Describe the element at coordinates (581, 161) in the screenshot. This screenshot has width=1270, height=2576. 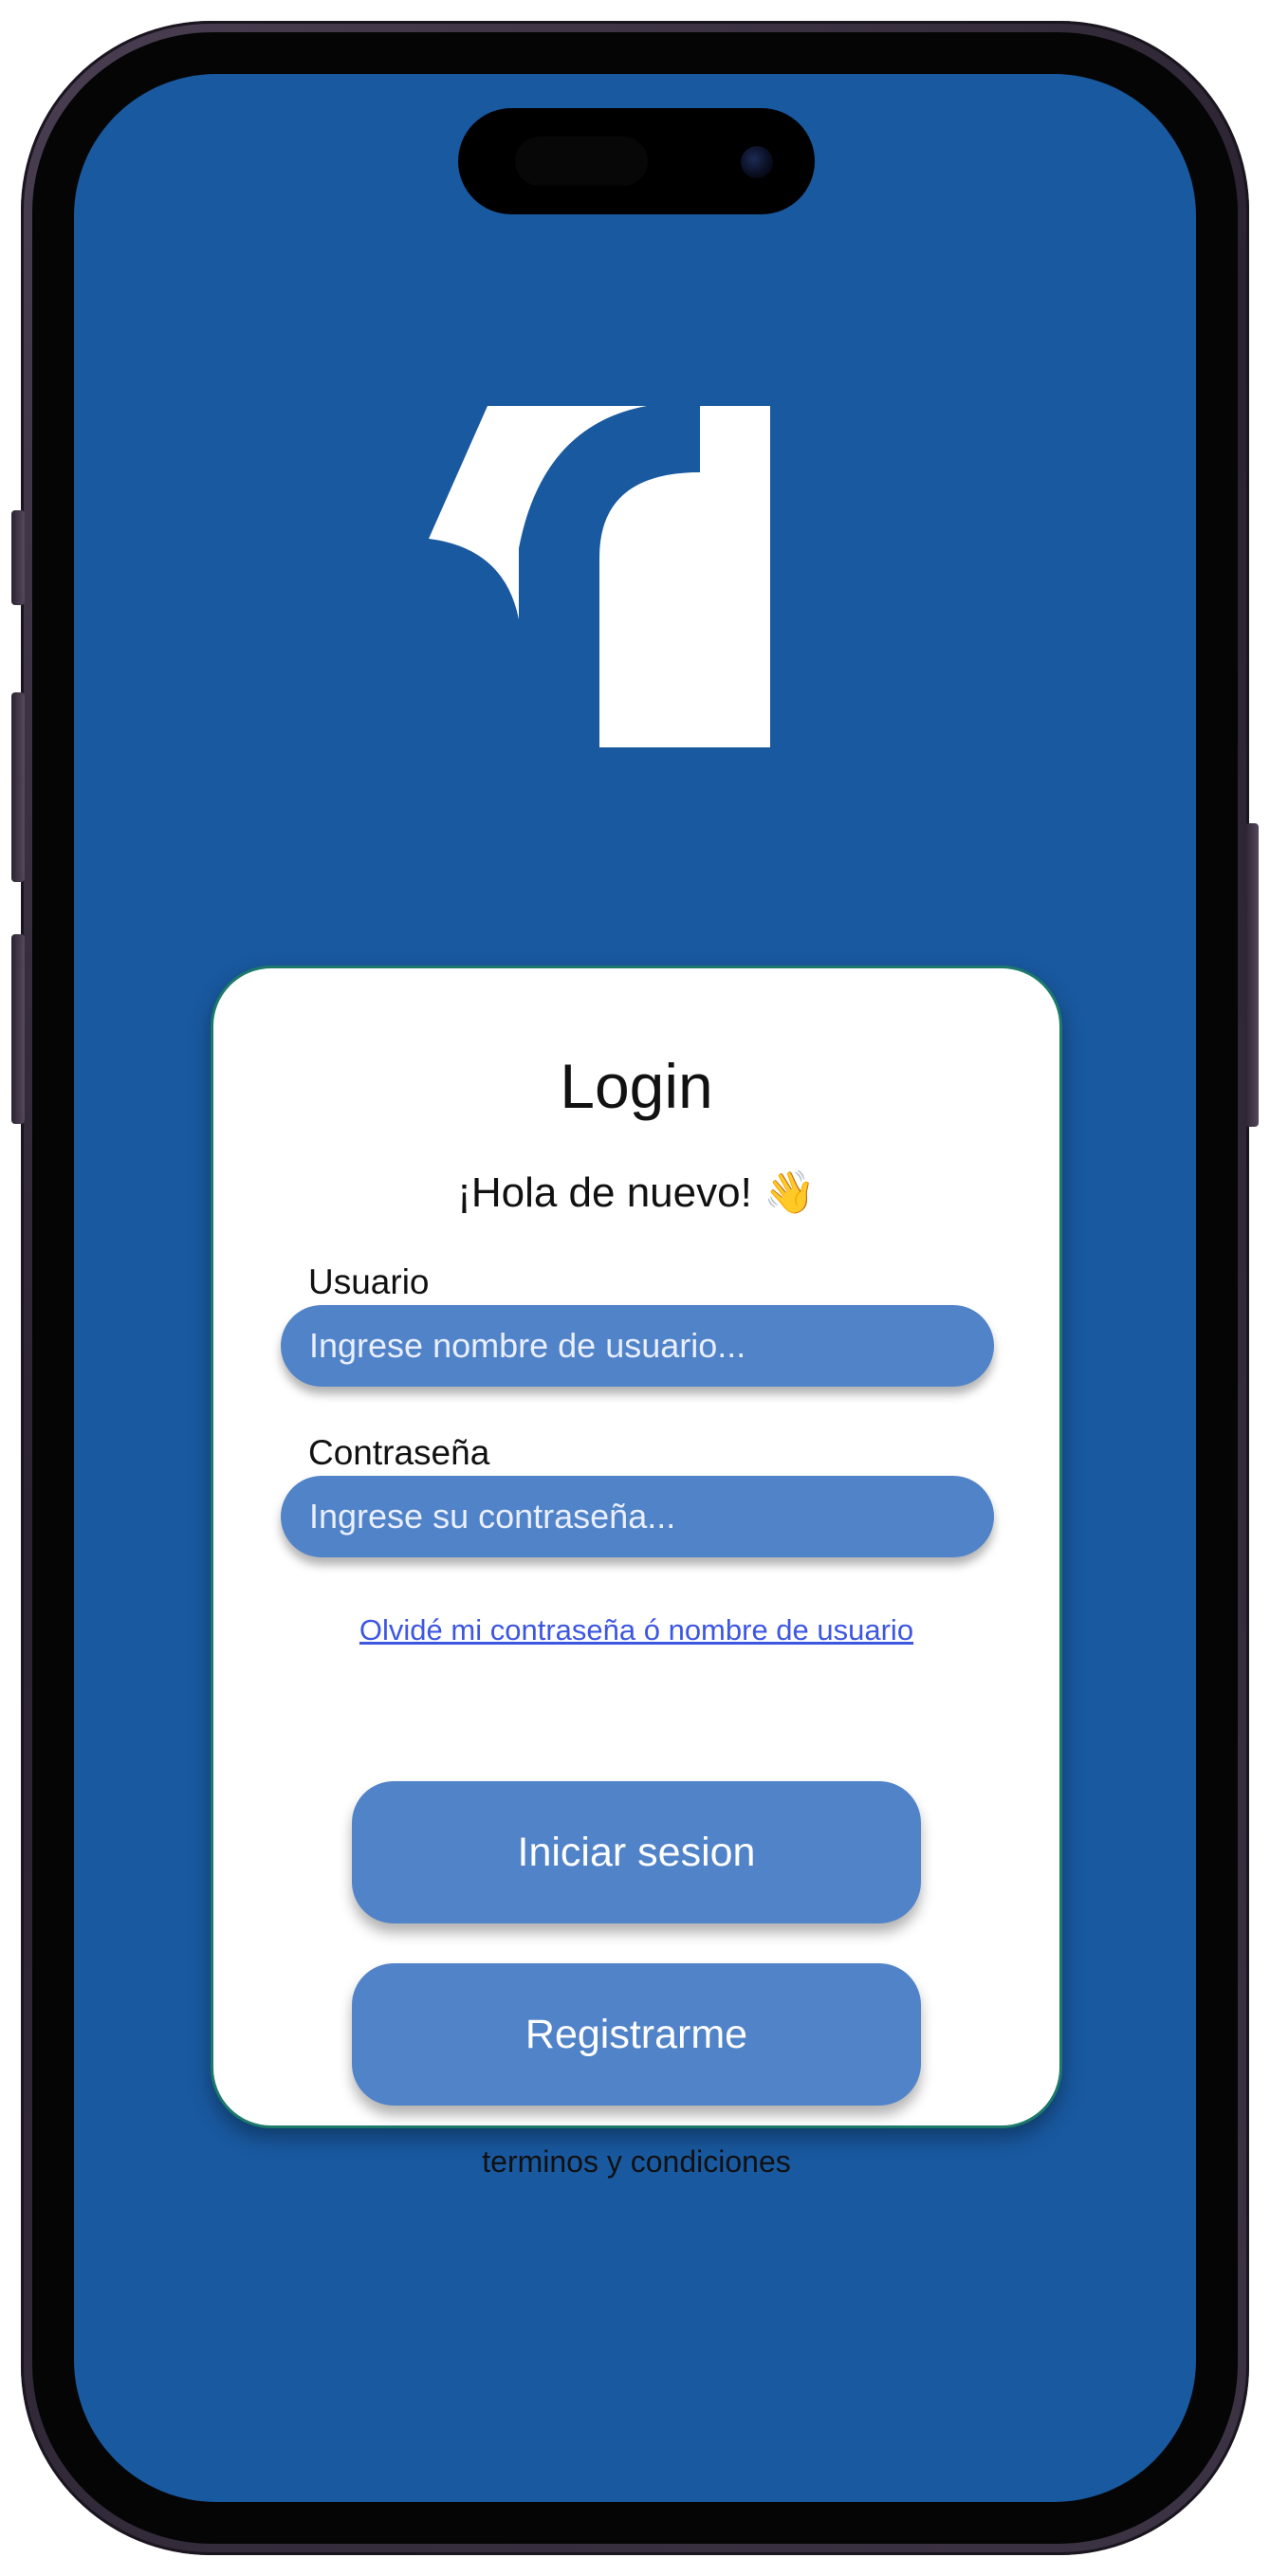
I see `sensor` at that location.